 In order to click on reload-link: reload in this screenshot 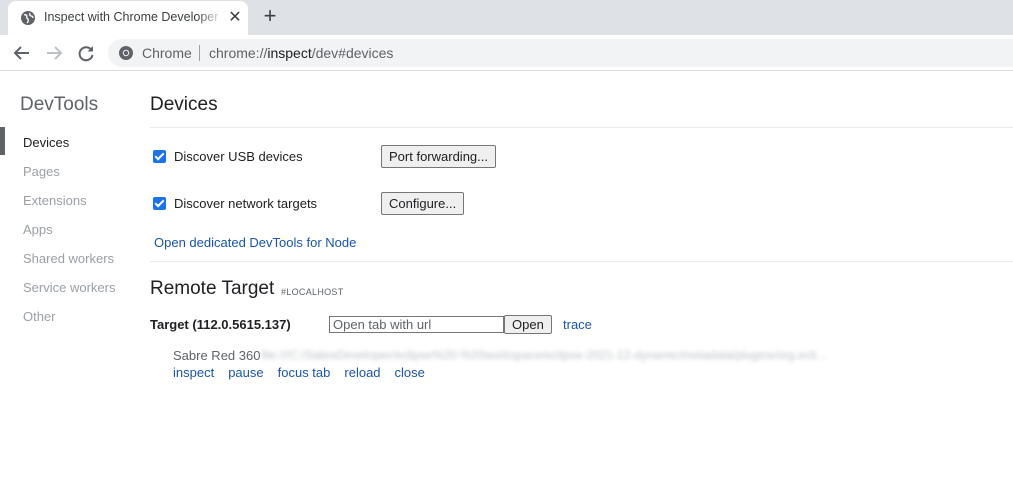, I will do `click(362, 372)`.